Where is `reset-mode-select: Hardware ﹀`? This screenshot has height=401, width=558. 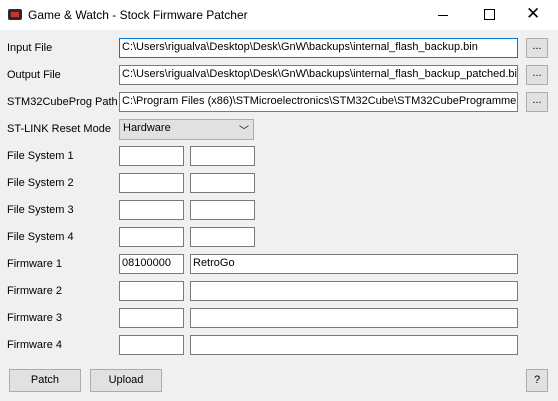
reset-mode-select: Hardware ﹀ is located at coordinates (186, 129).